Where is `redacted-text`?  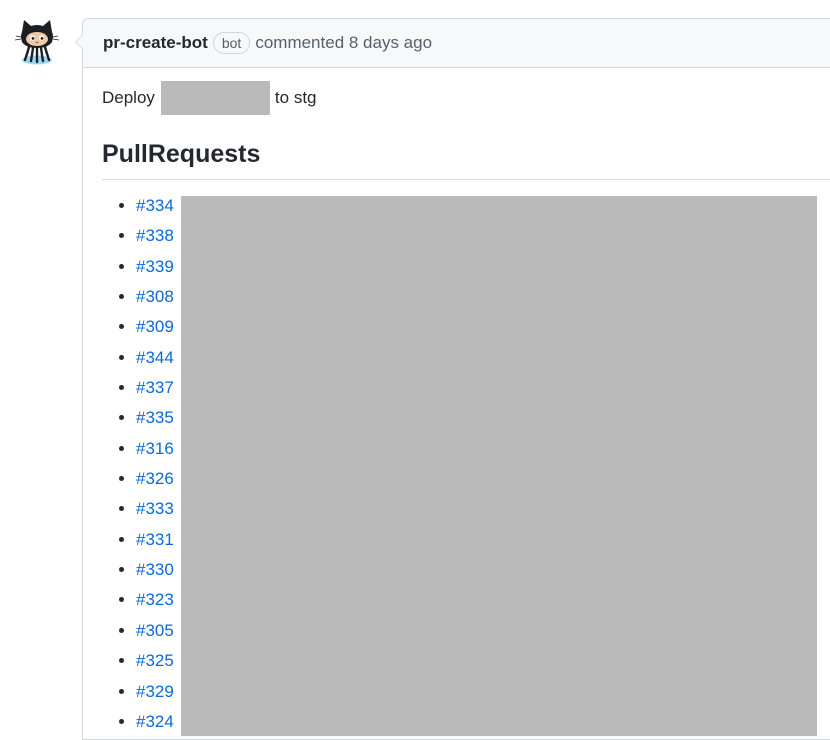 redacted-text is located at coordinates (215, 98).